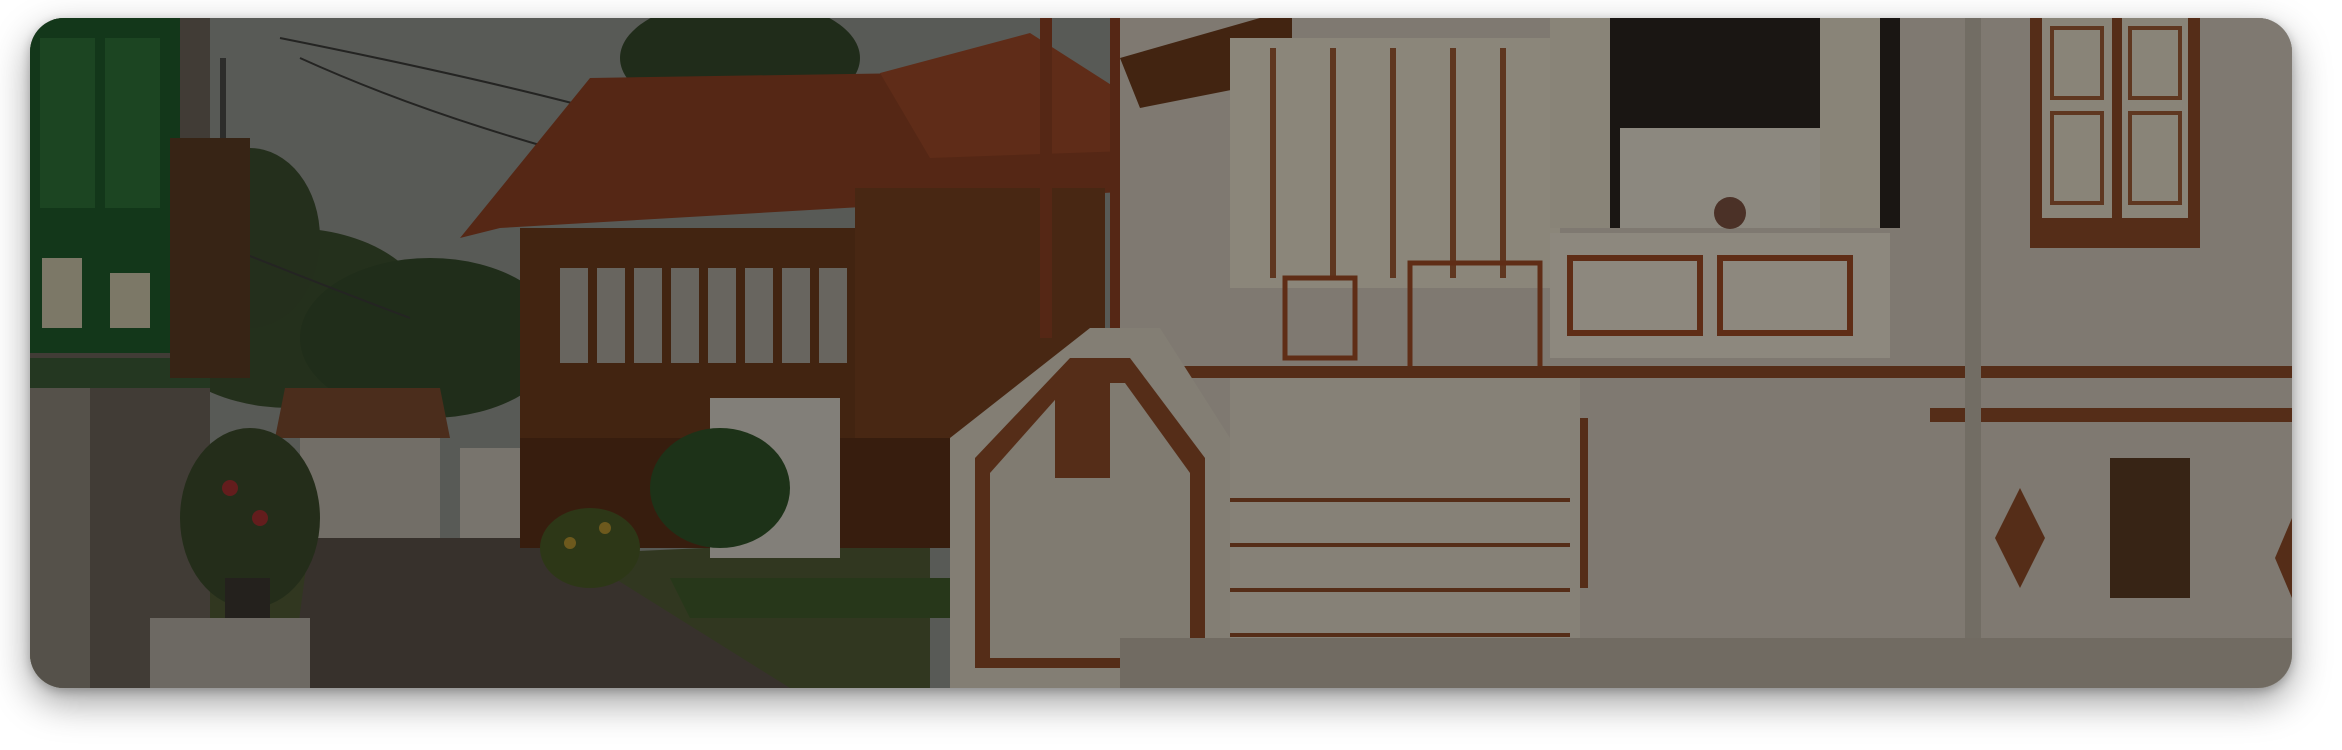 This screenshot has height=750, width=2342. Describe the element at coordinates (1046, 178) in the screenshot. I see `pole-left` at that location.